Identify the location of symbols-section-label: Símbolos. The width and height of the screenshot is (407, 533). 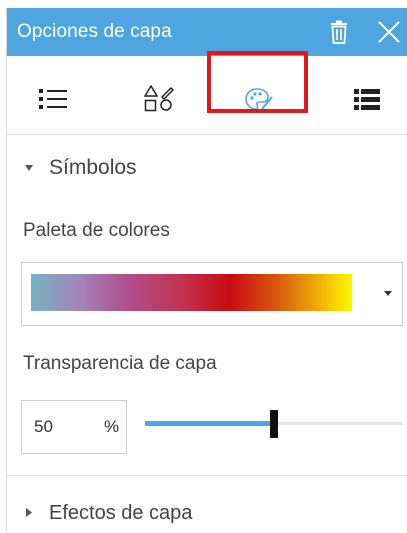
(93, 167).